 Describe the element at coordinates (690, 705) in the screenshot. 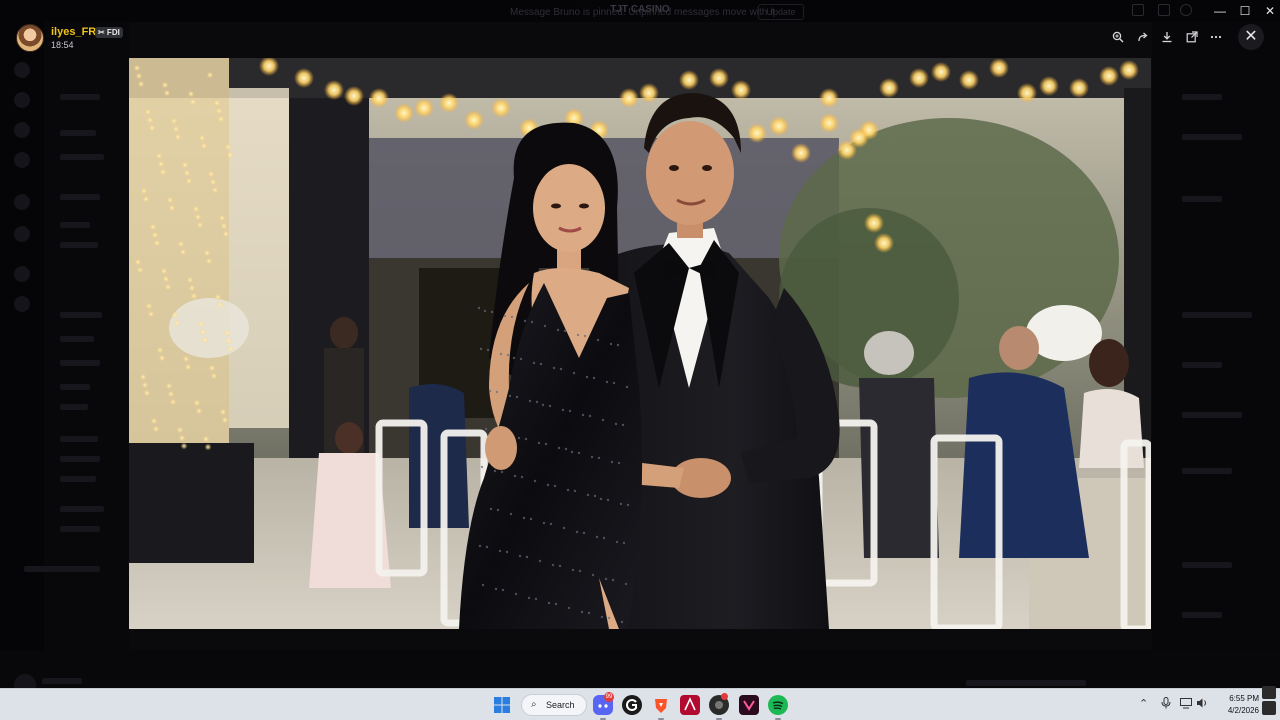

I see `adobe-acrobat-icon` at that location.